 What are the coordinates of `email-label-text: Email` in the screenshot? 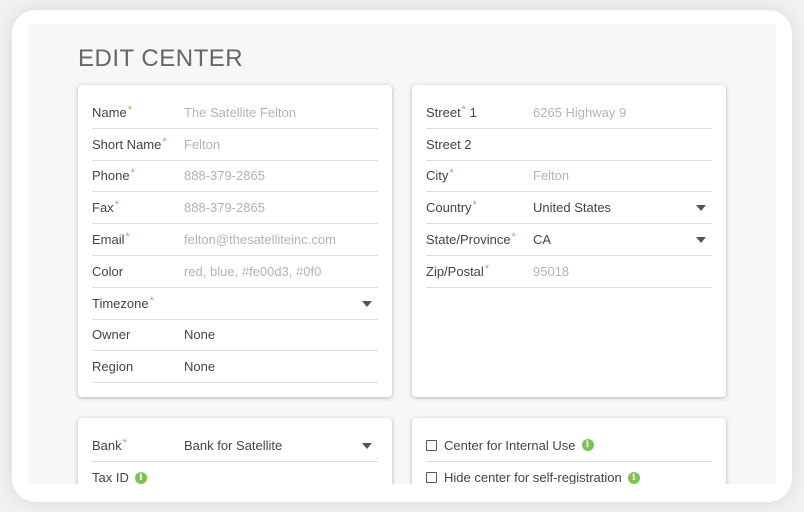 It's located at (108, 240).